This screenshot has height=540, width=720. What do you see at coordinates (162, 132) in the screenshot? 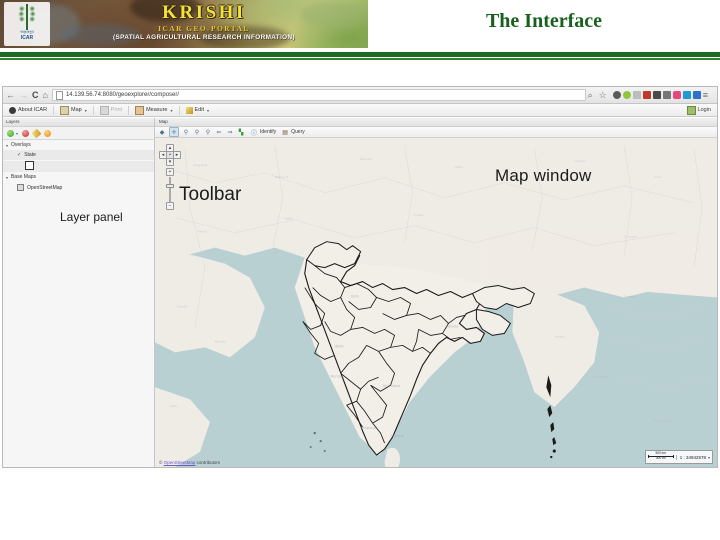
I see `layers-icon: ◆` at bounding box center [162, 132].